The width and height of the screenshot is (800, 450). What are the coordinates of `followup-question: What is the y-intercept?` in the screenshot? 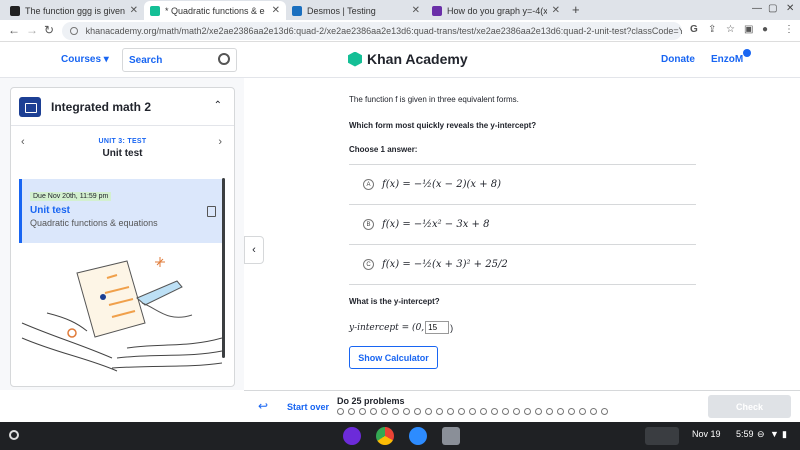 It's located at (394, 301).